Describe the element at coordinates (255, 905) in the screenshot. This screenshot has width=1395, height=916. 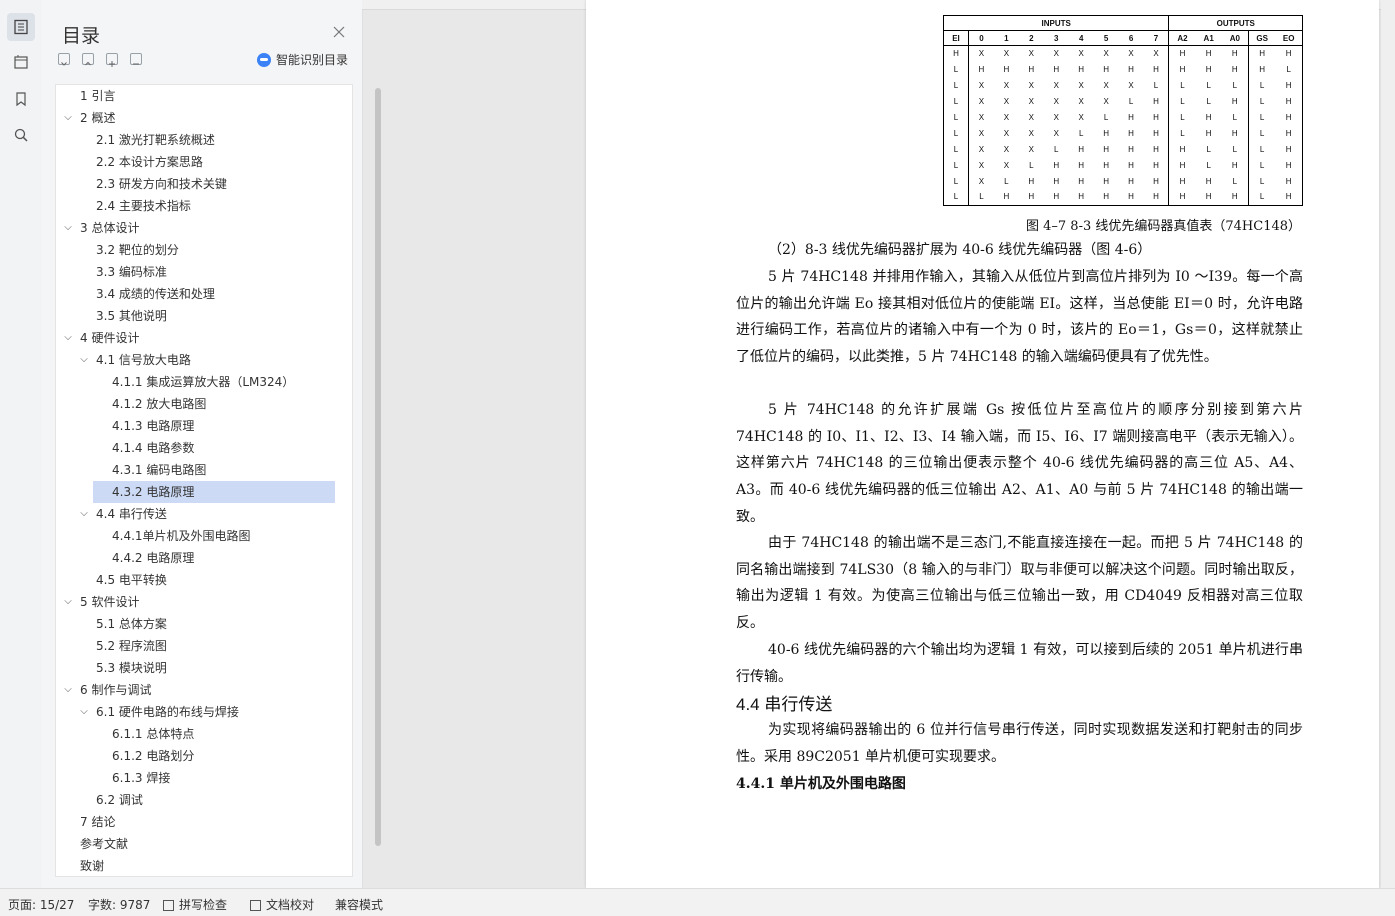
I see `proof-icon` at that location.